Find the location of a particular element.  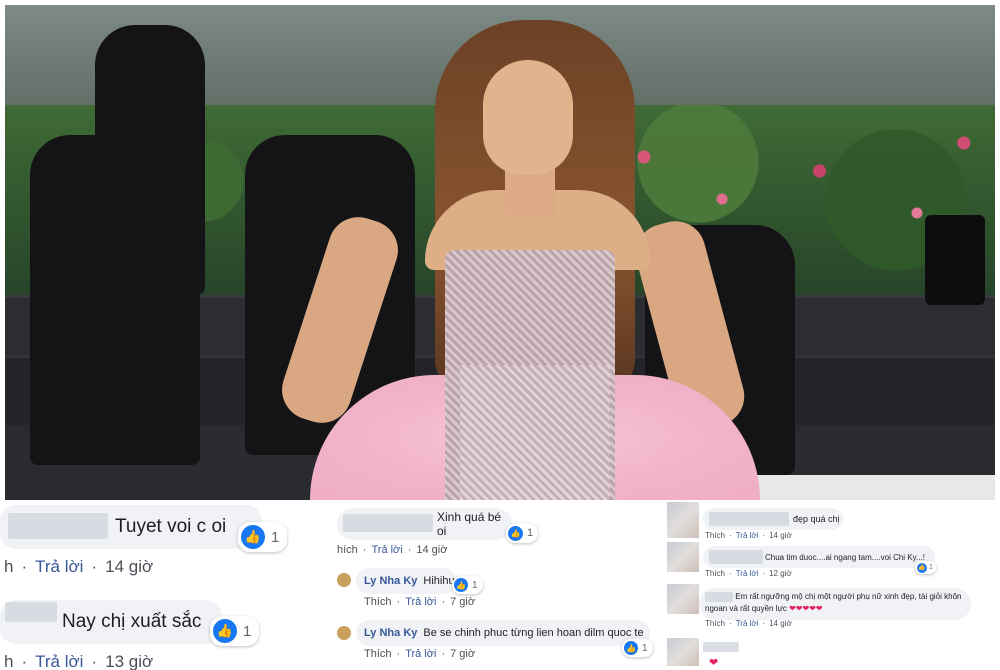

comment-actions: hích · Trả lời · 14 giờ is located at coordinates (392, 550).